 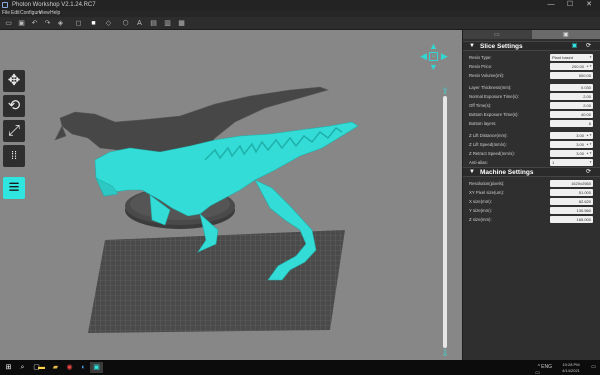 What do you see at coordinates (571, 162) in the screenshot?
I see `setting-dropdown: 1 ▼` at bounding box center [571, 162].